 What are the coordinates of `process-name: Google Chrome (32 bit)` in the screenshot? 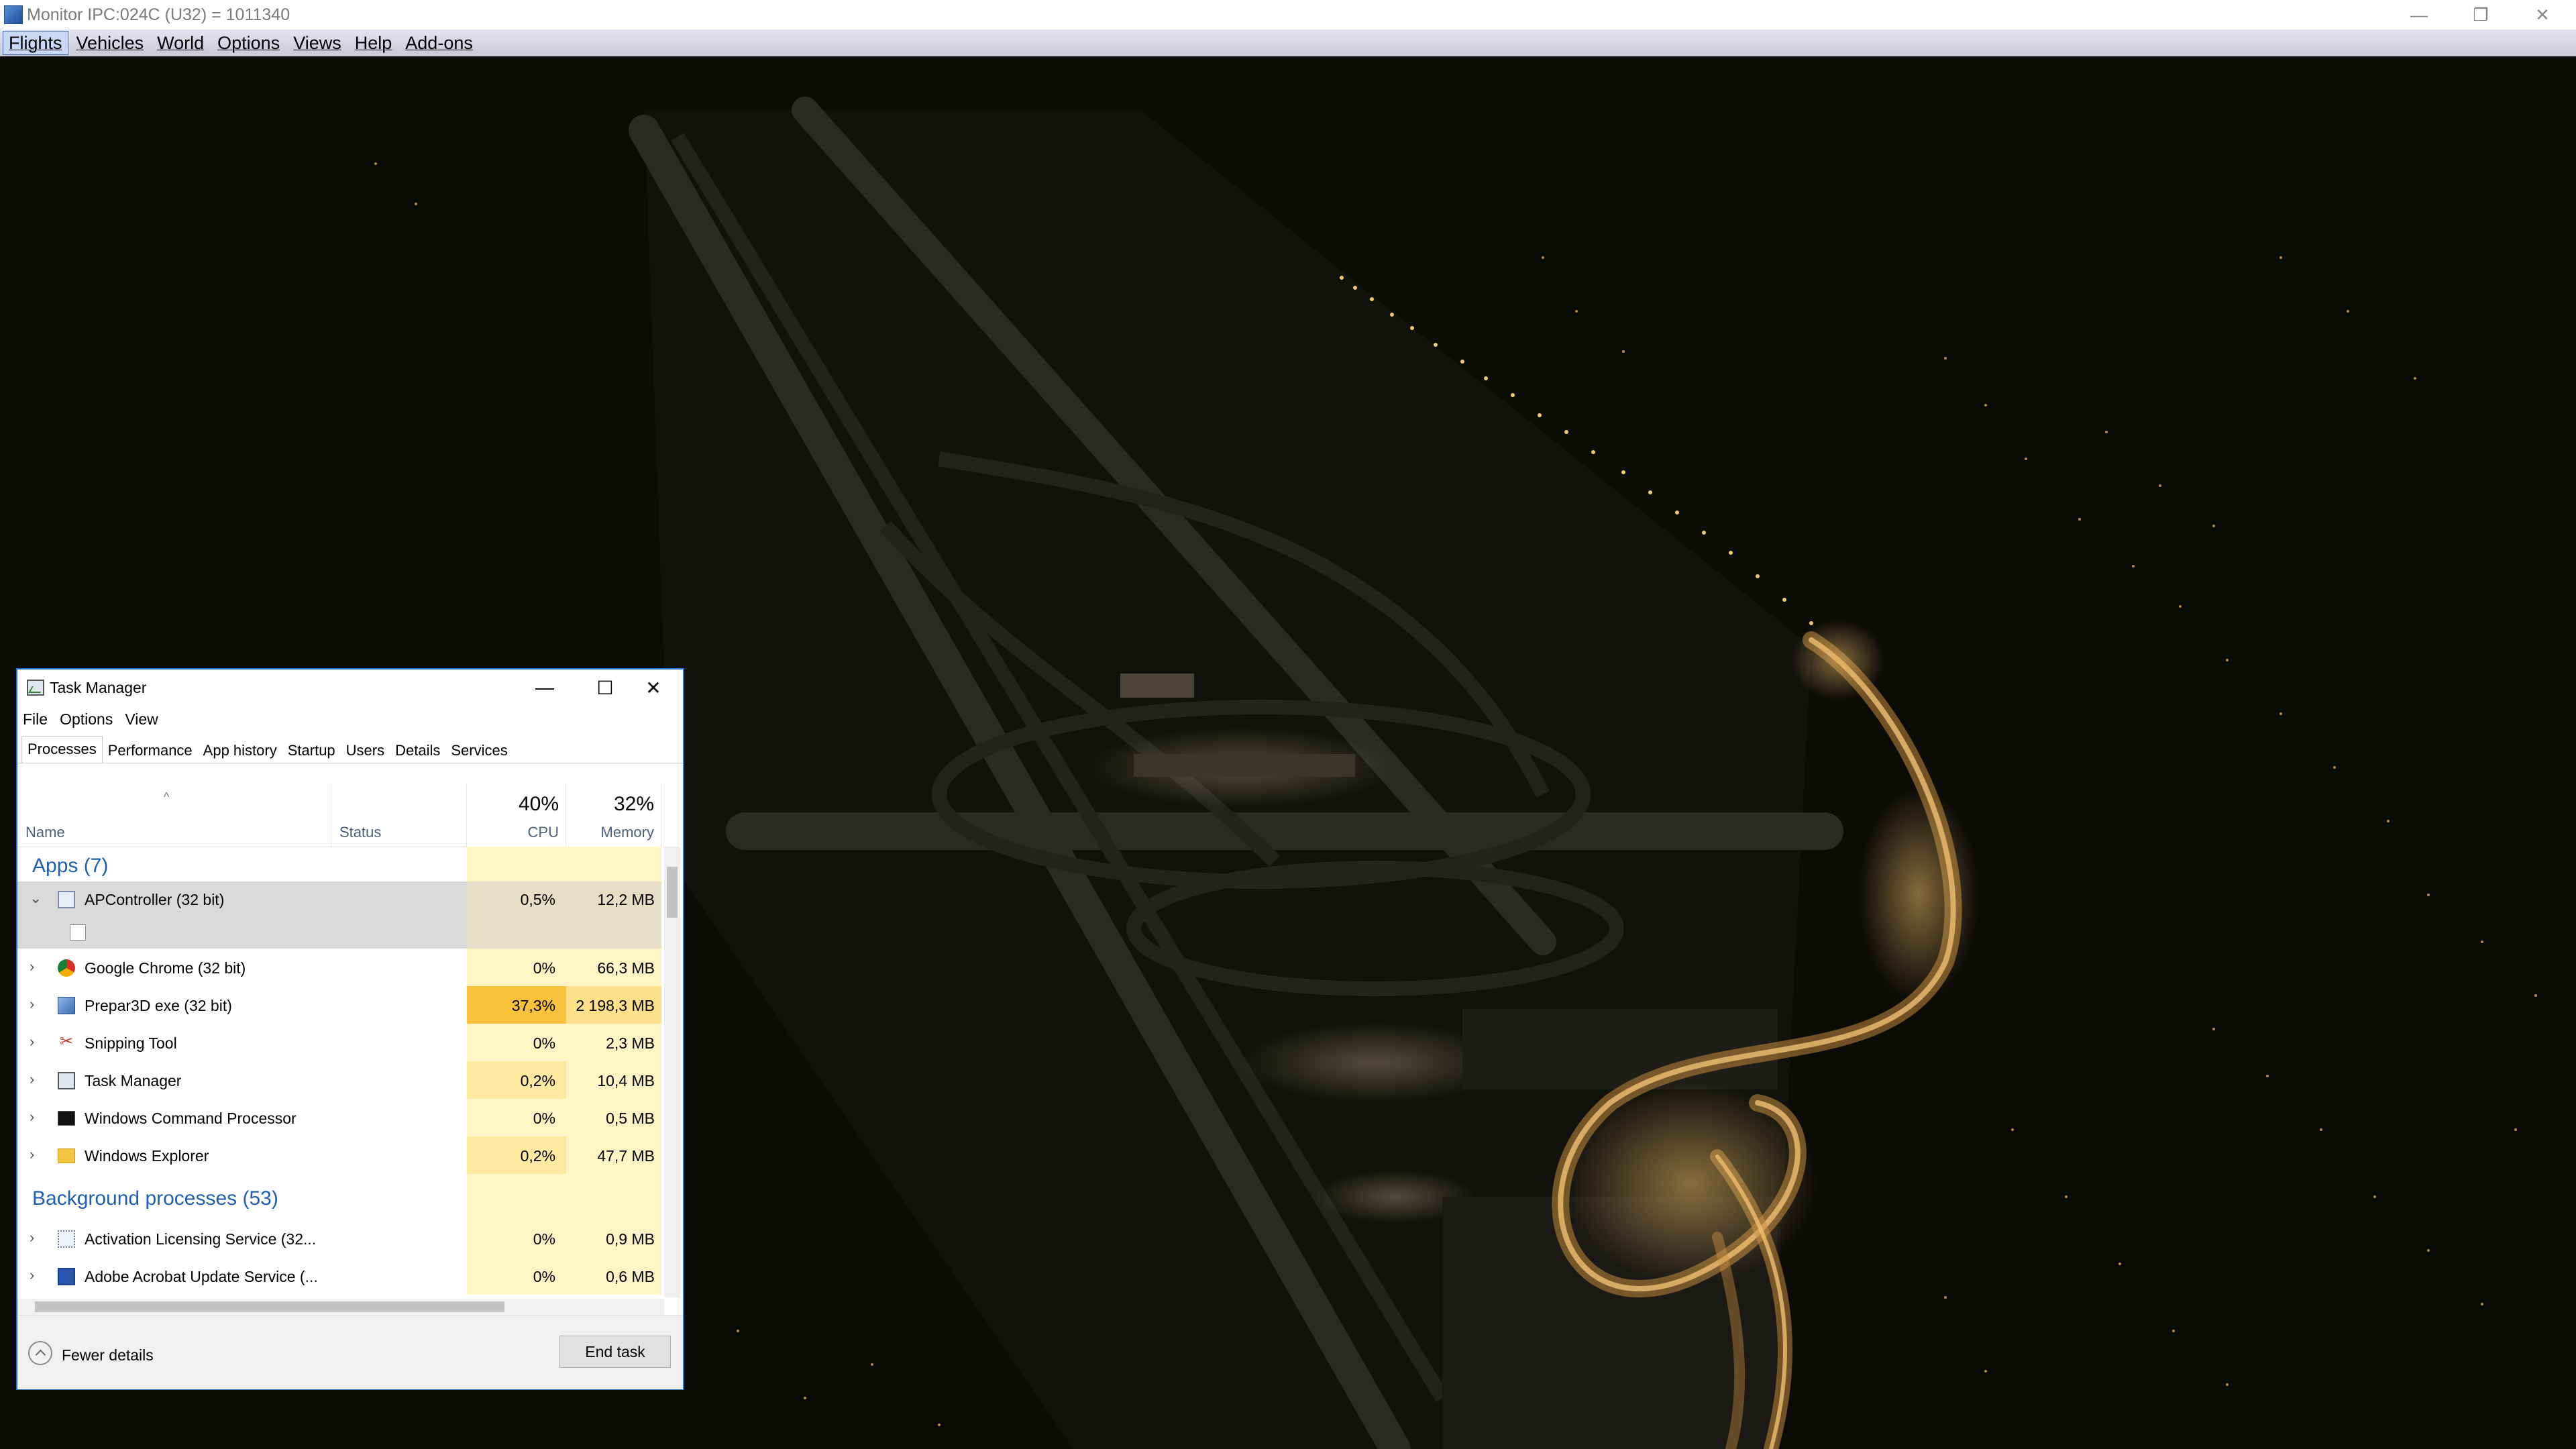 It's located at (165, 968).